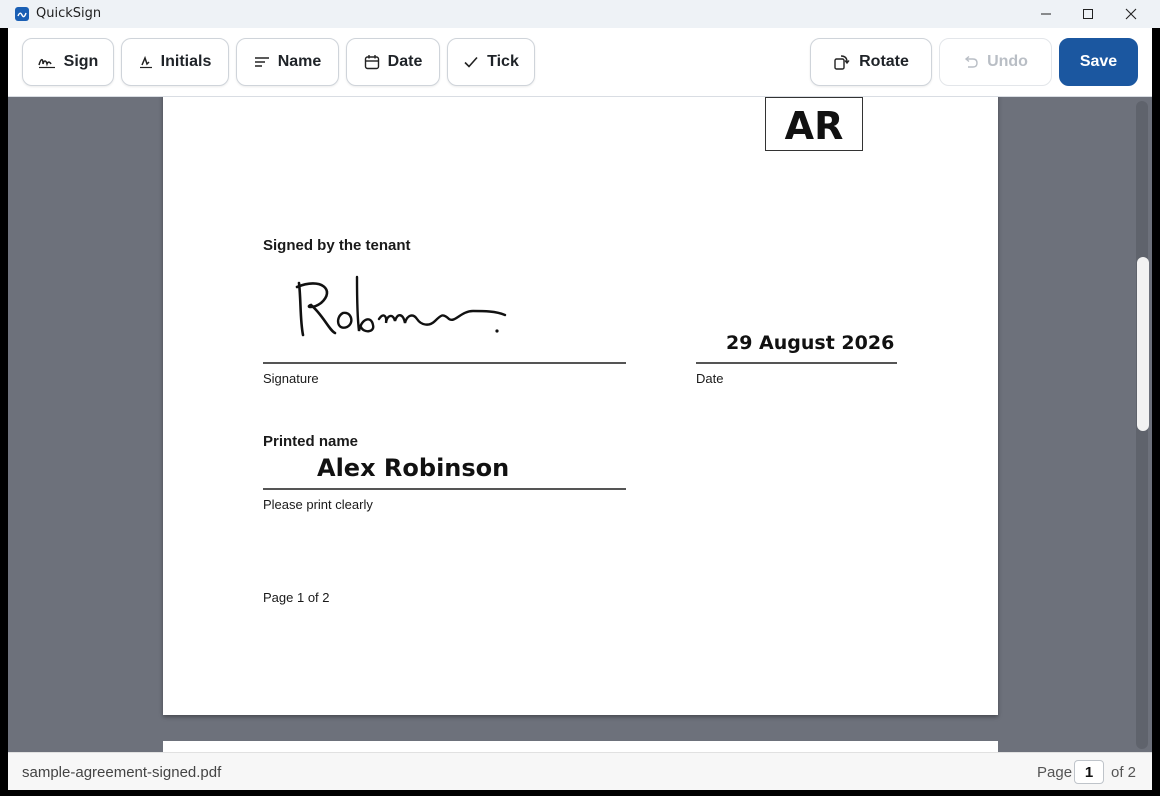  Describe the element at coordinates (413, 468) in the screenshot. I see `printed-name-value: Alex Robinson` at that location.